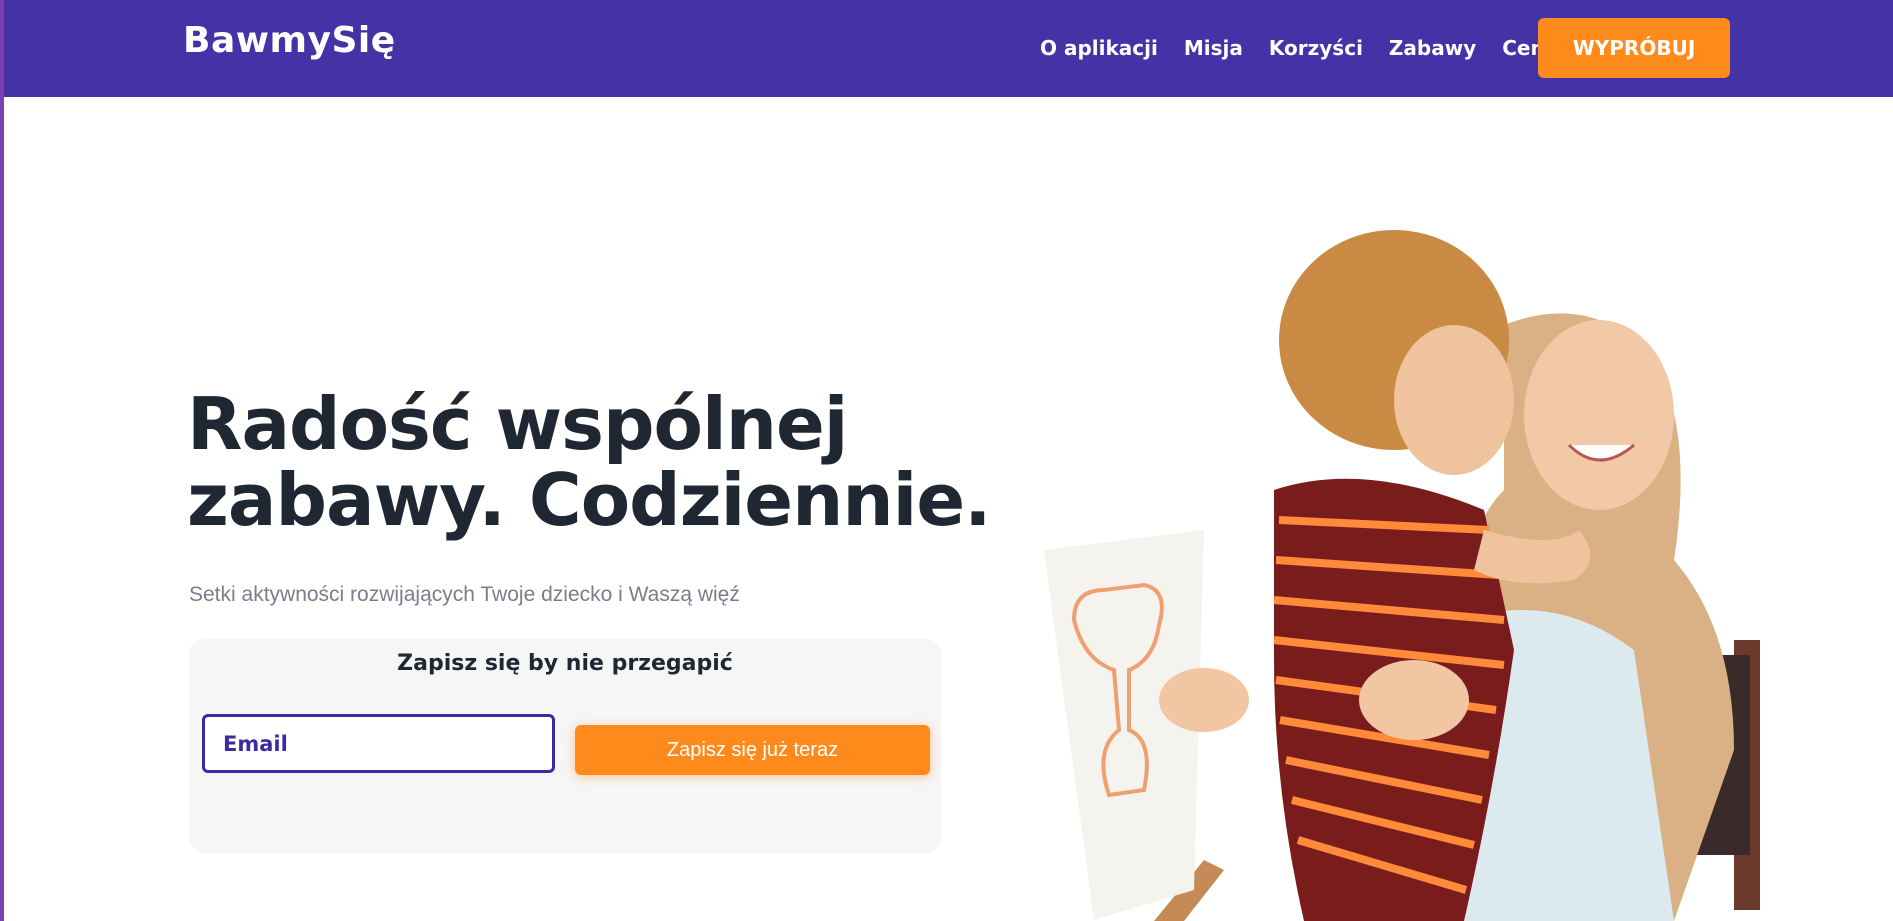  Describe the element at coordinates (1204, 700) in the screenshot. I see `mother-hand-left` at that location.